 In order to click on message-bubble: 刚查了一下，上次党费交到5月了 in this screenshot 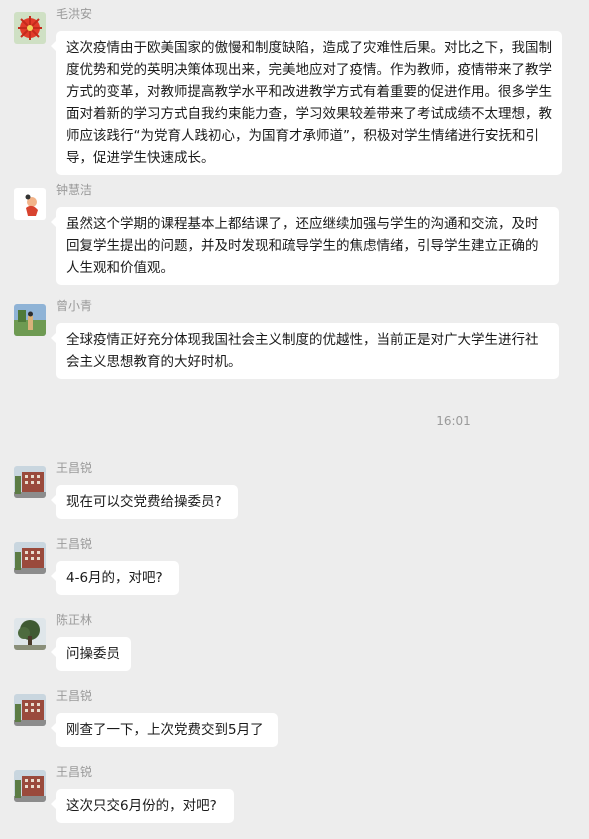, I will do `click(164, 730)`.